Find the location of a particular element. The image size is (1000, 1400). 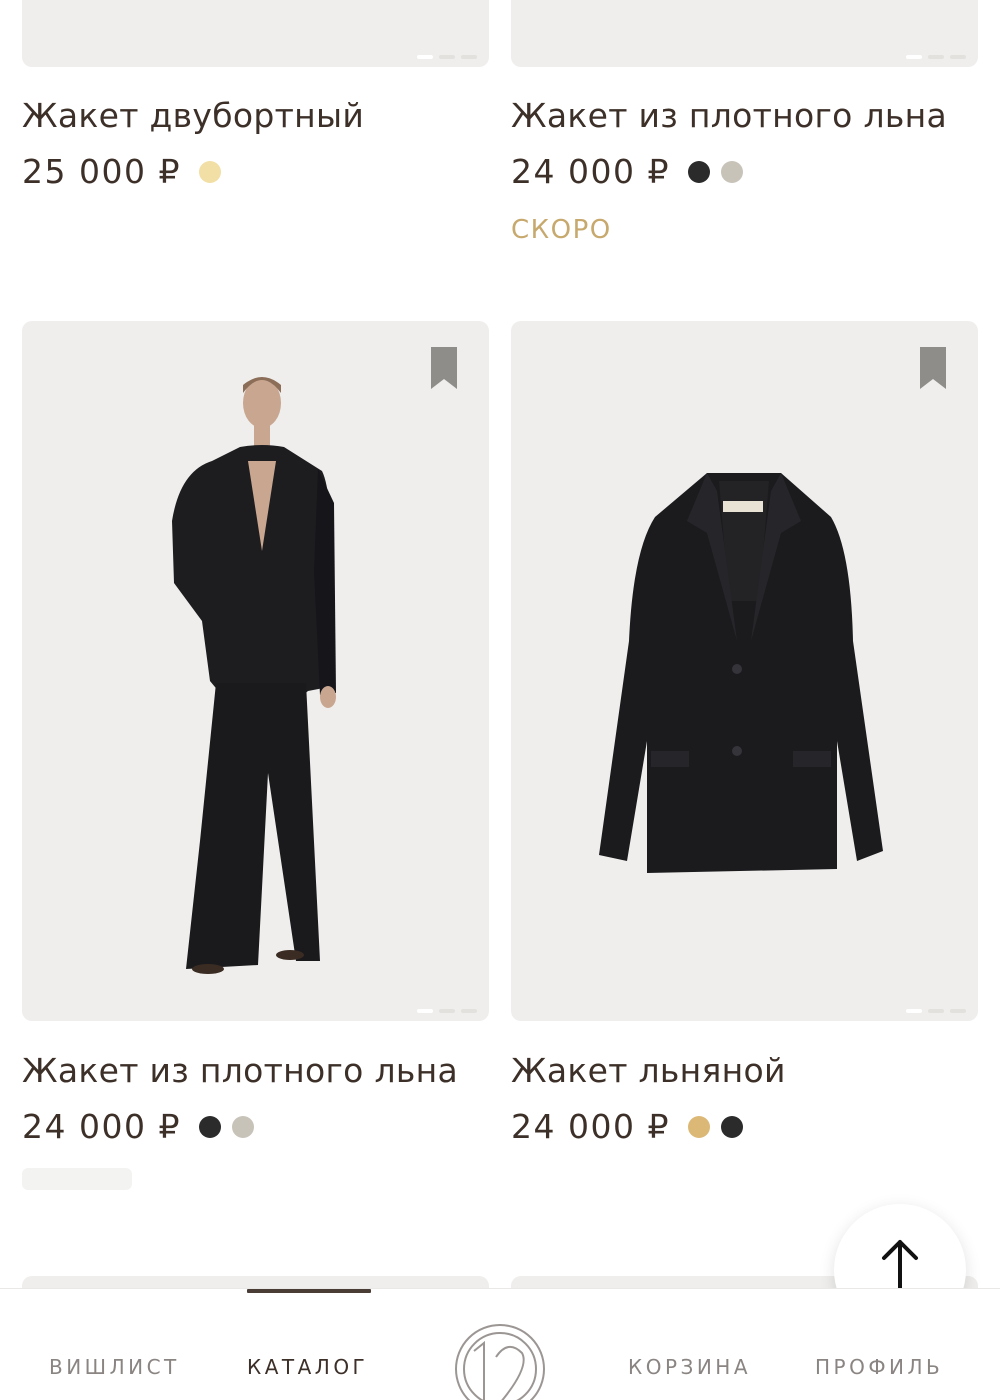

brand-12-logo is located at coordinates (500, 1360).